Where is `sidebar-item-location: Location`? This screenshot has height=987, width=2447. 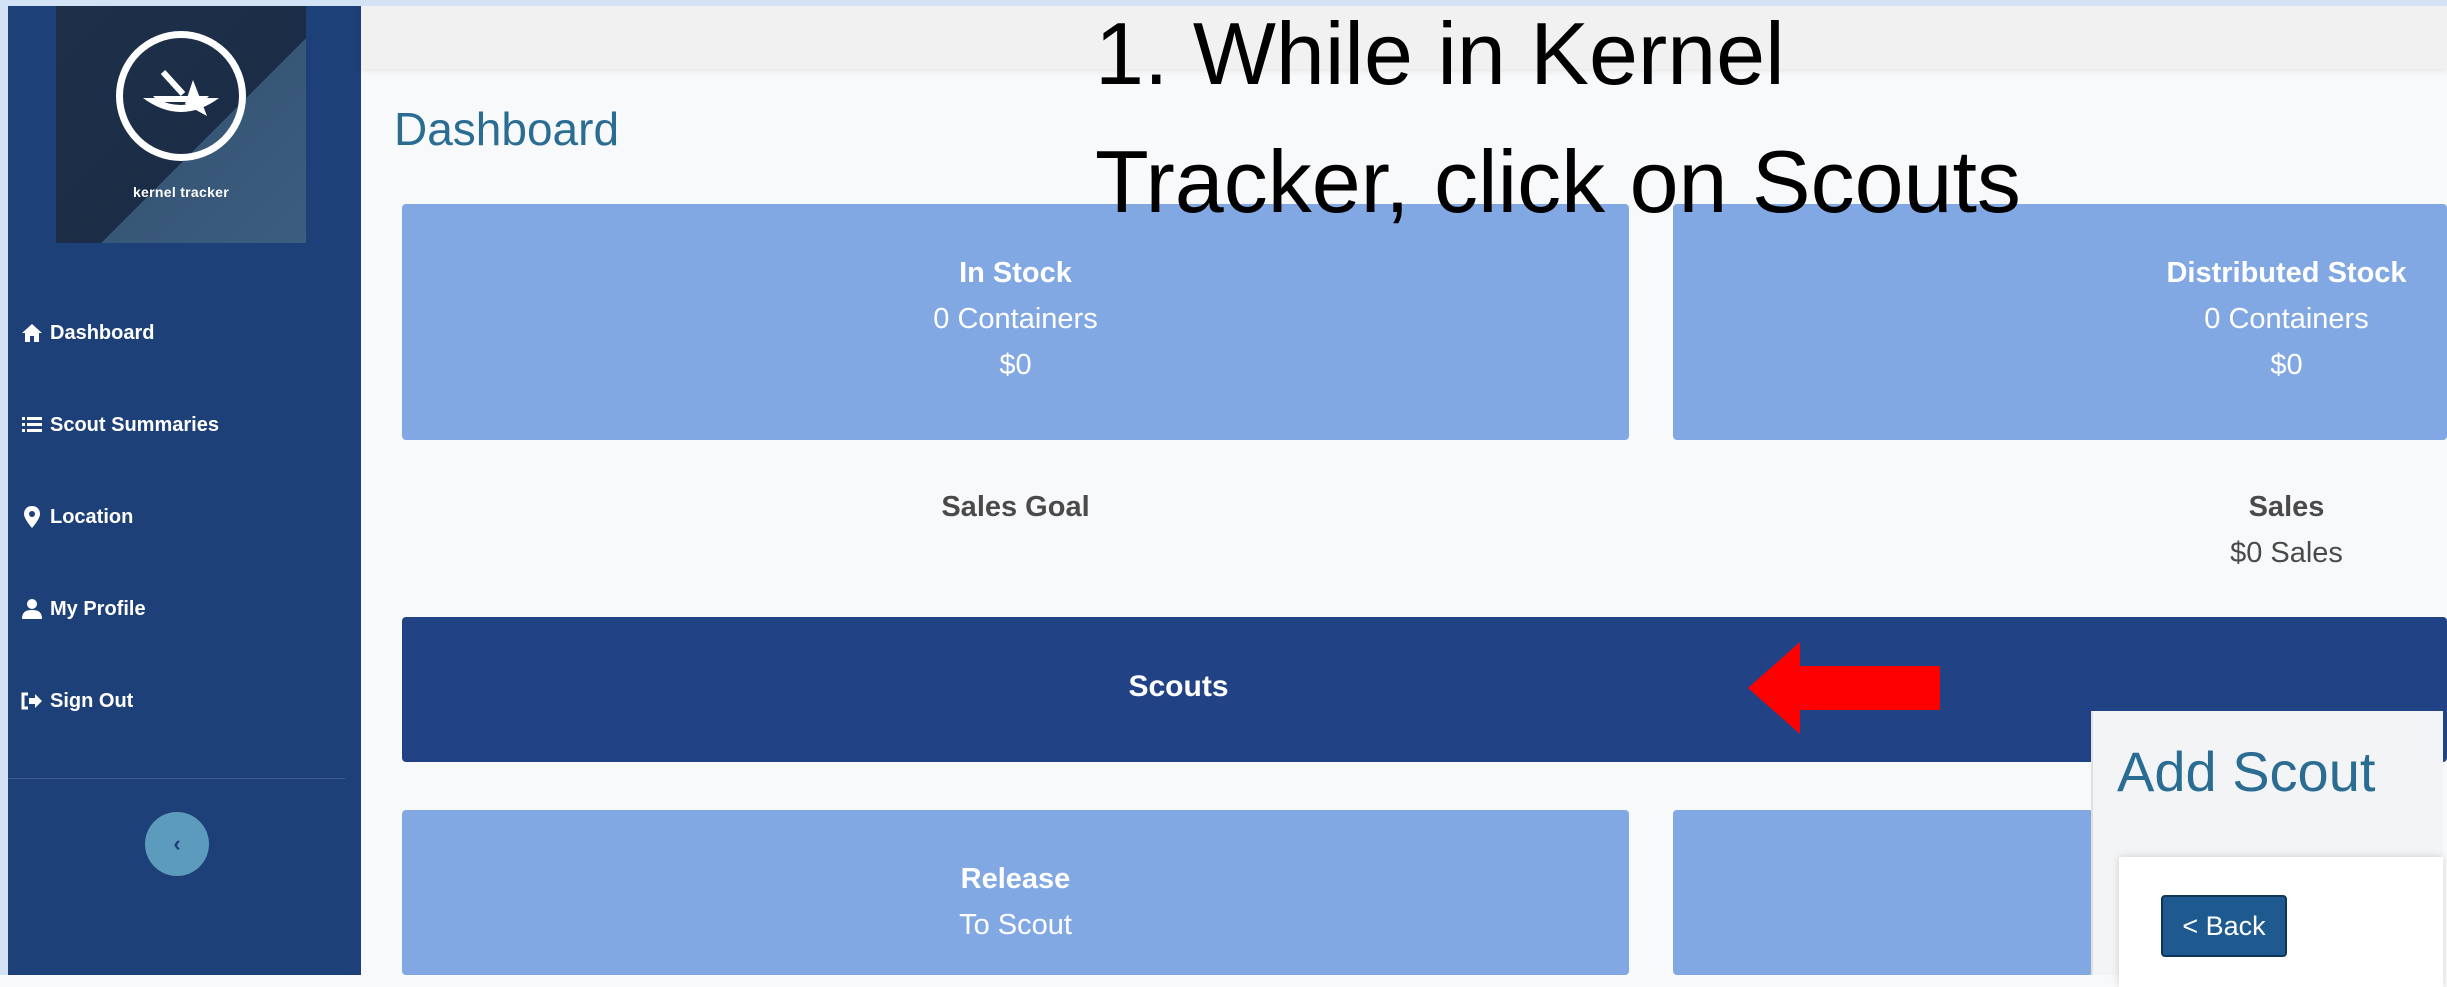 sidebar-item-location: Location is located at coordinates (76, 517).